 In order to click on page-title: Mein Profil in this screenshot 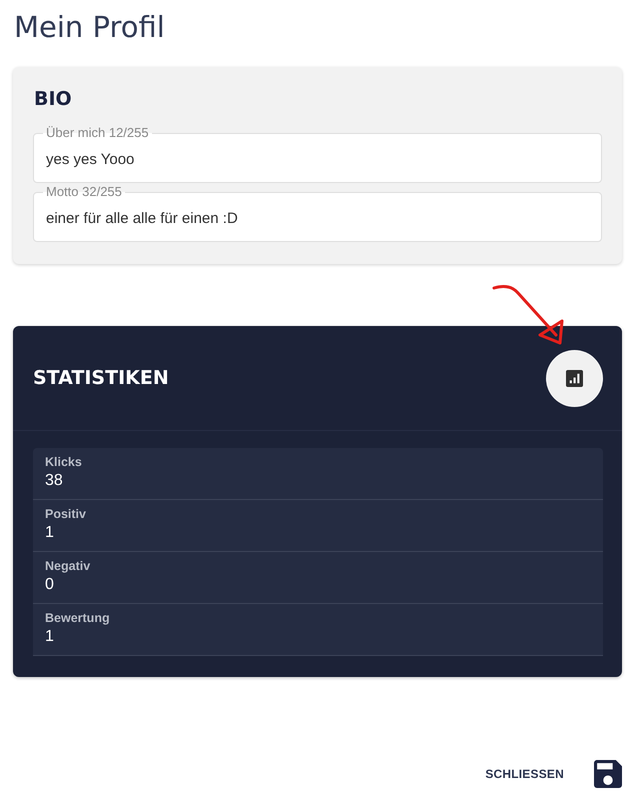, I will do `click(89, 27)`.